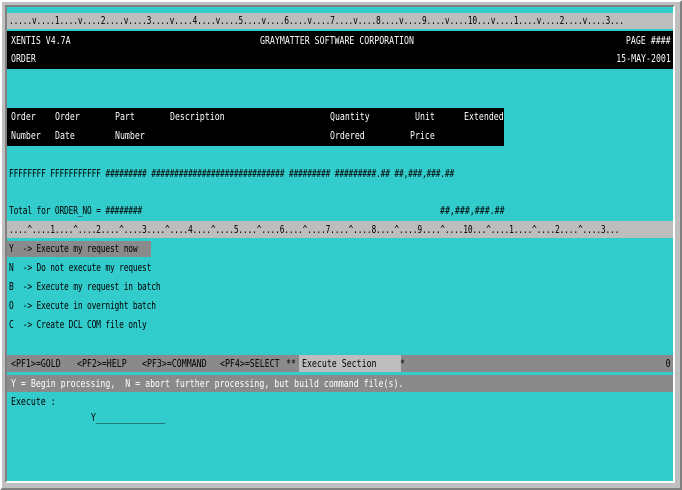 This screenshot has width=682, height=490. I want to click on option-do-not-execute: N -> Do not execute my request, so click(80, 268).